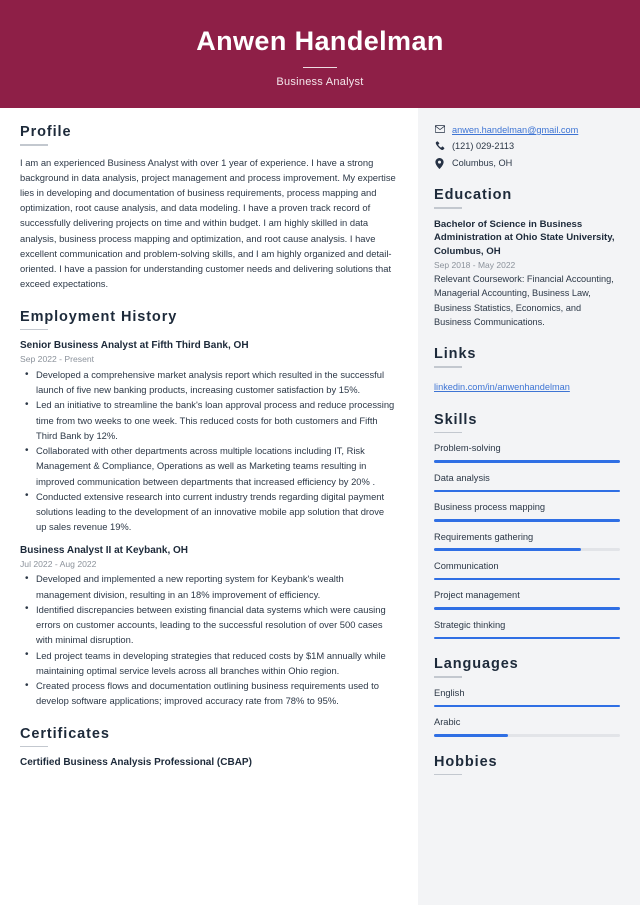 Image resolution: width=640 pixels, height=905 pixels. What do you see at coordinates (527, 726) in the screenshot?
I see `language-item: Arabic` at bounding box center [527, 726].